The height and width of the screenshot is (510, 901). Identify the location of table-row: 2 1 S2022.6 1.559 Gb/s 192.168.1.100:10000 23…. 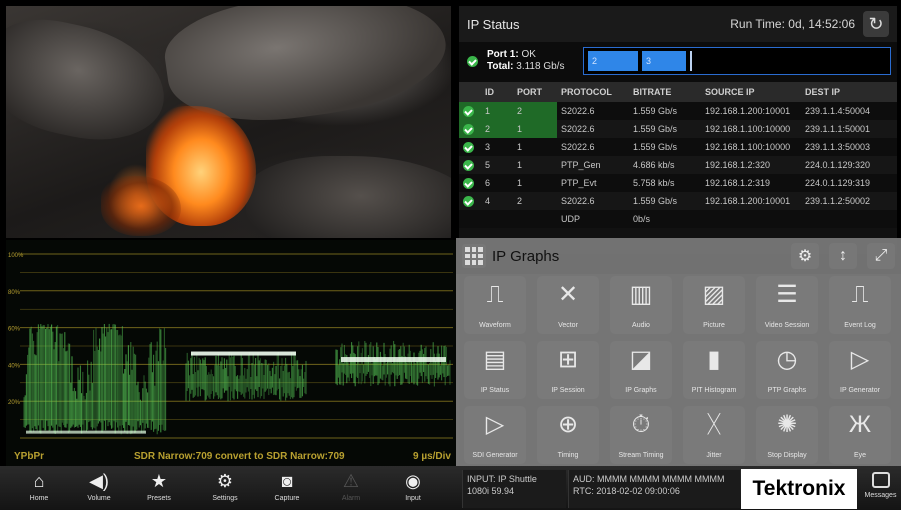
(678, 129).